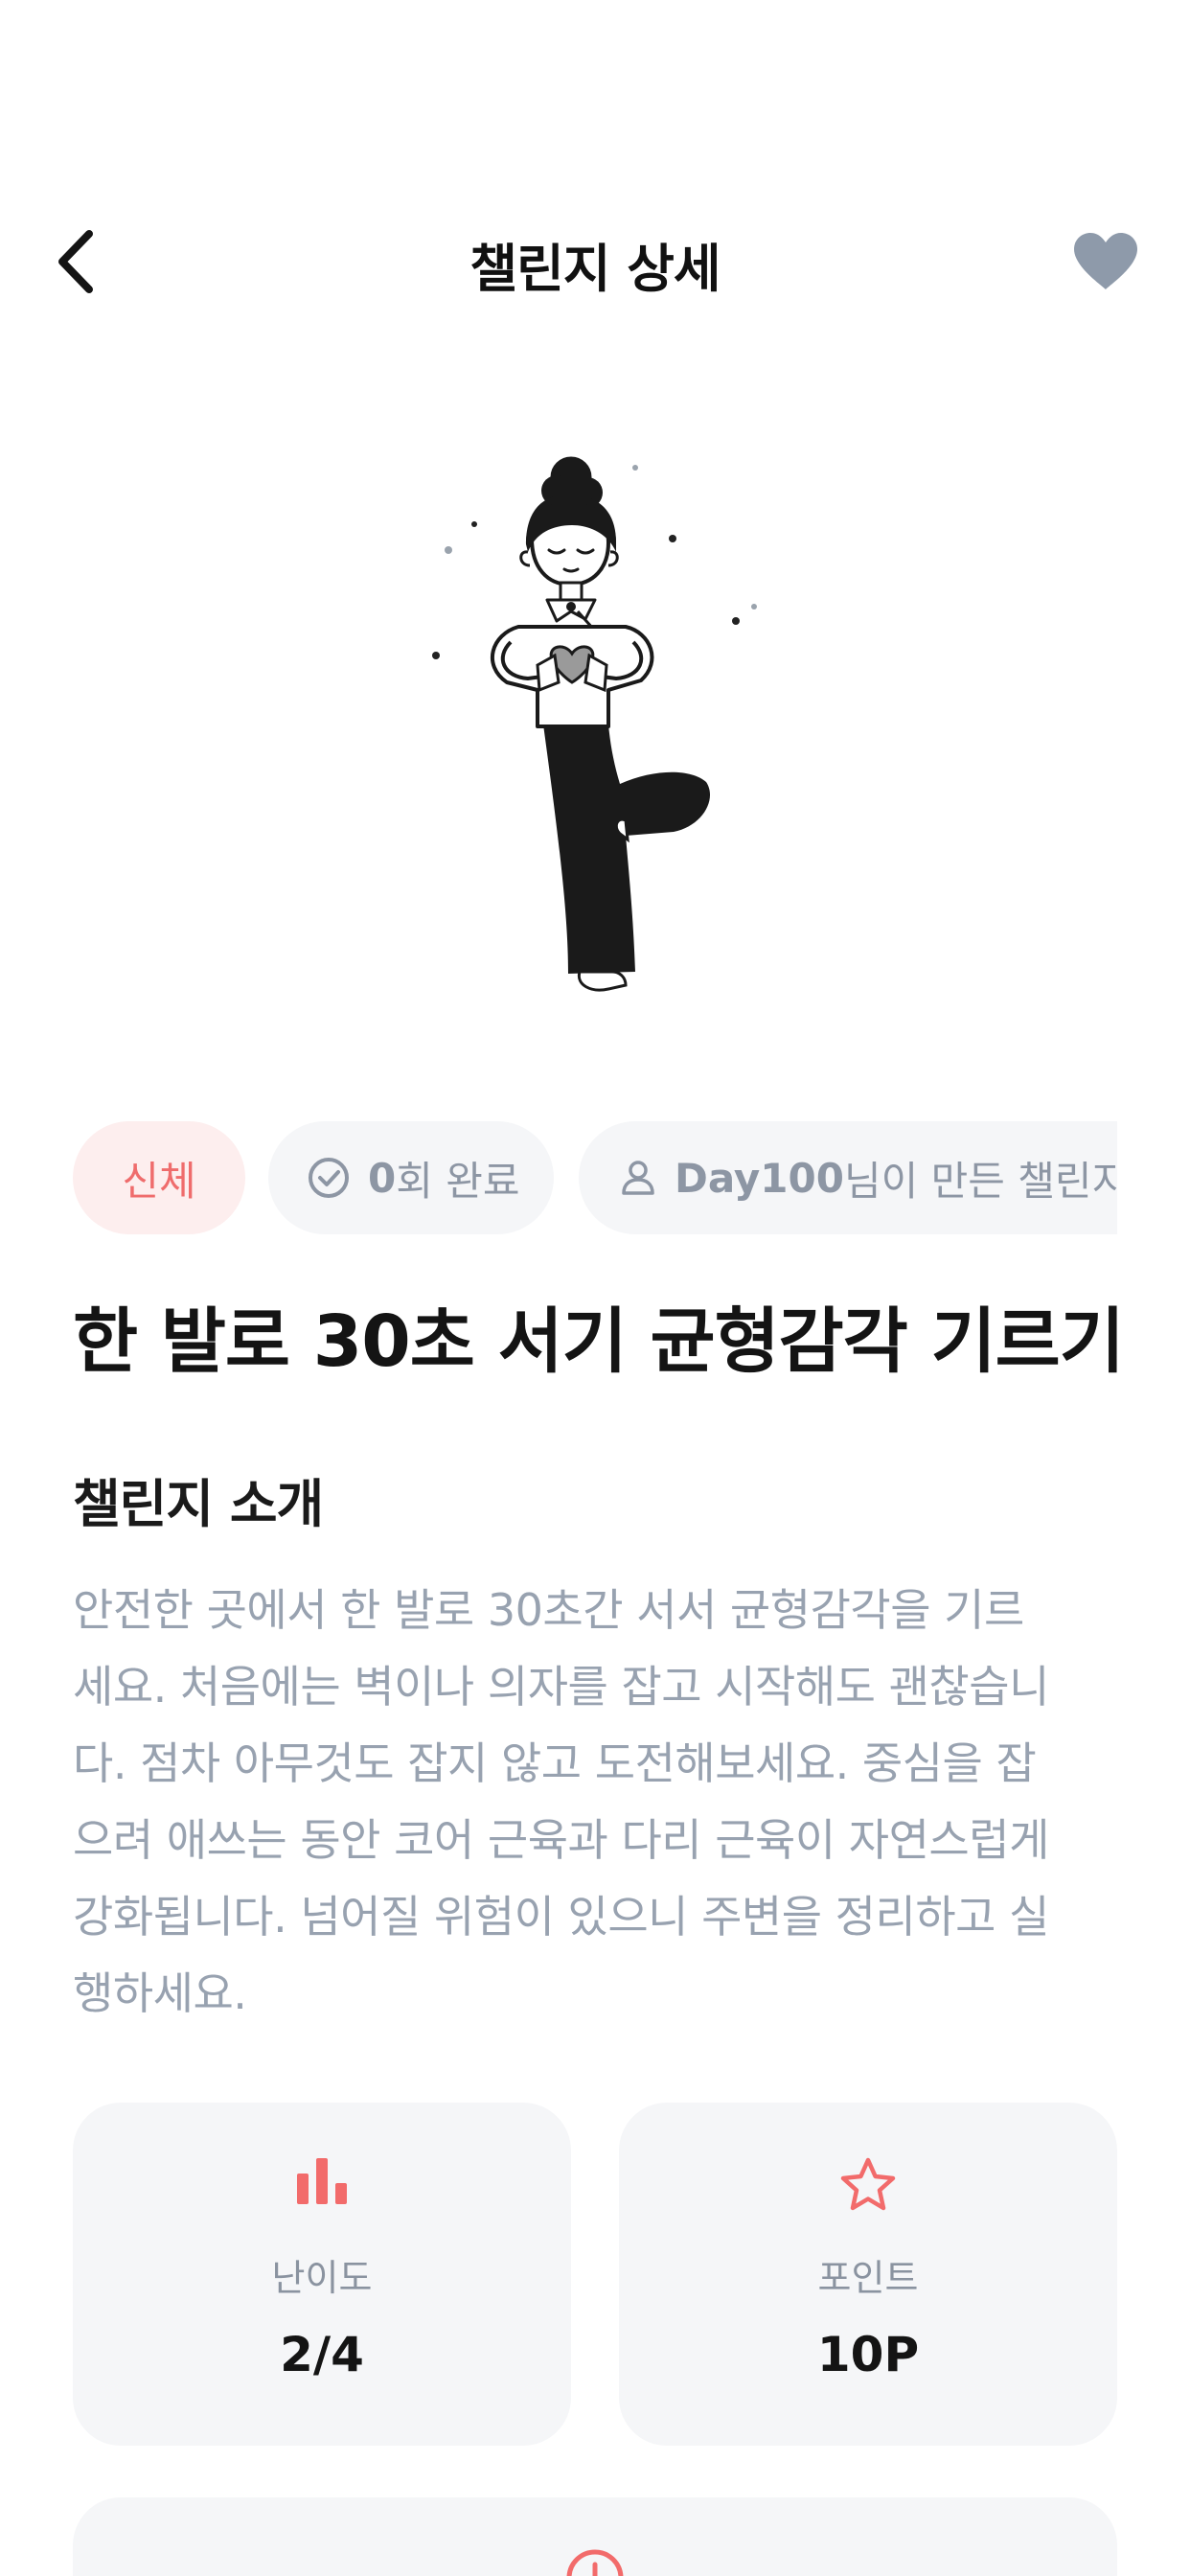  What do you see at coordinates (561, 1687) in the screenshot?
I see `description-line: 세요. 처음에는 벽이나 의자를 잡고 시작해도 괜찮습니` at bounding box center [561, 1687].